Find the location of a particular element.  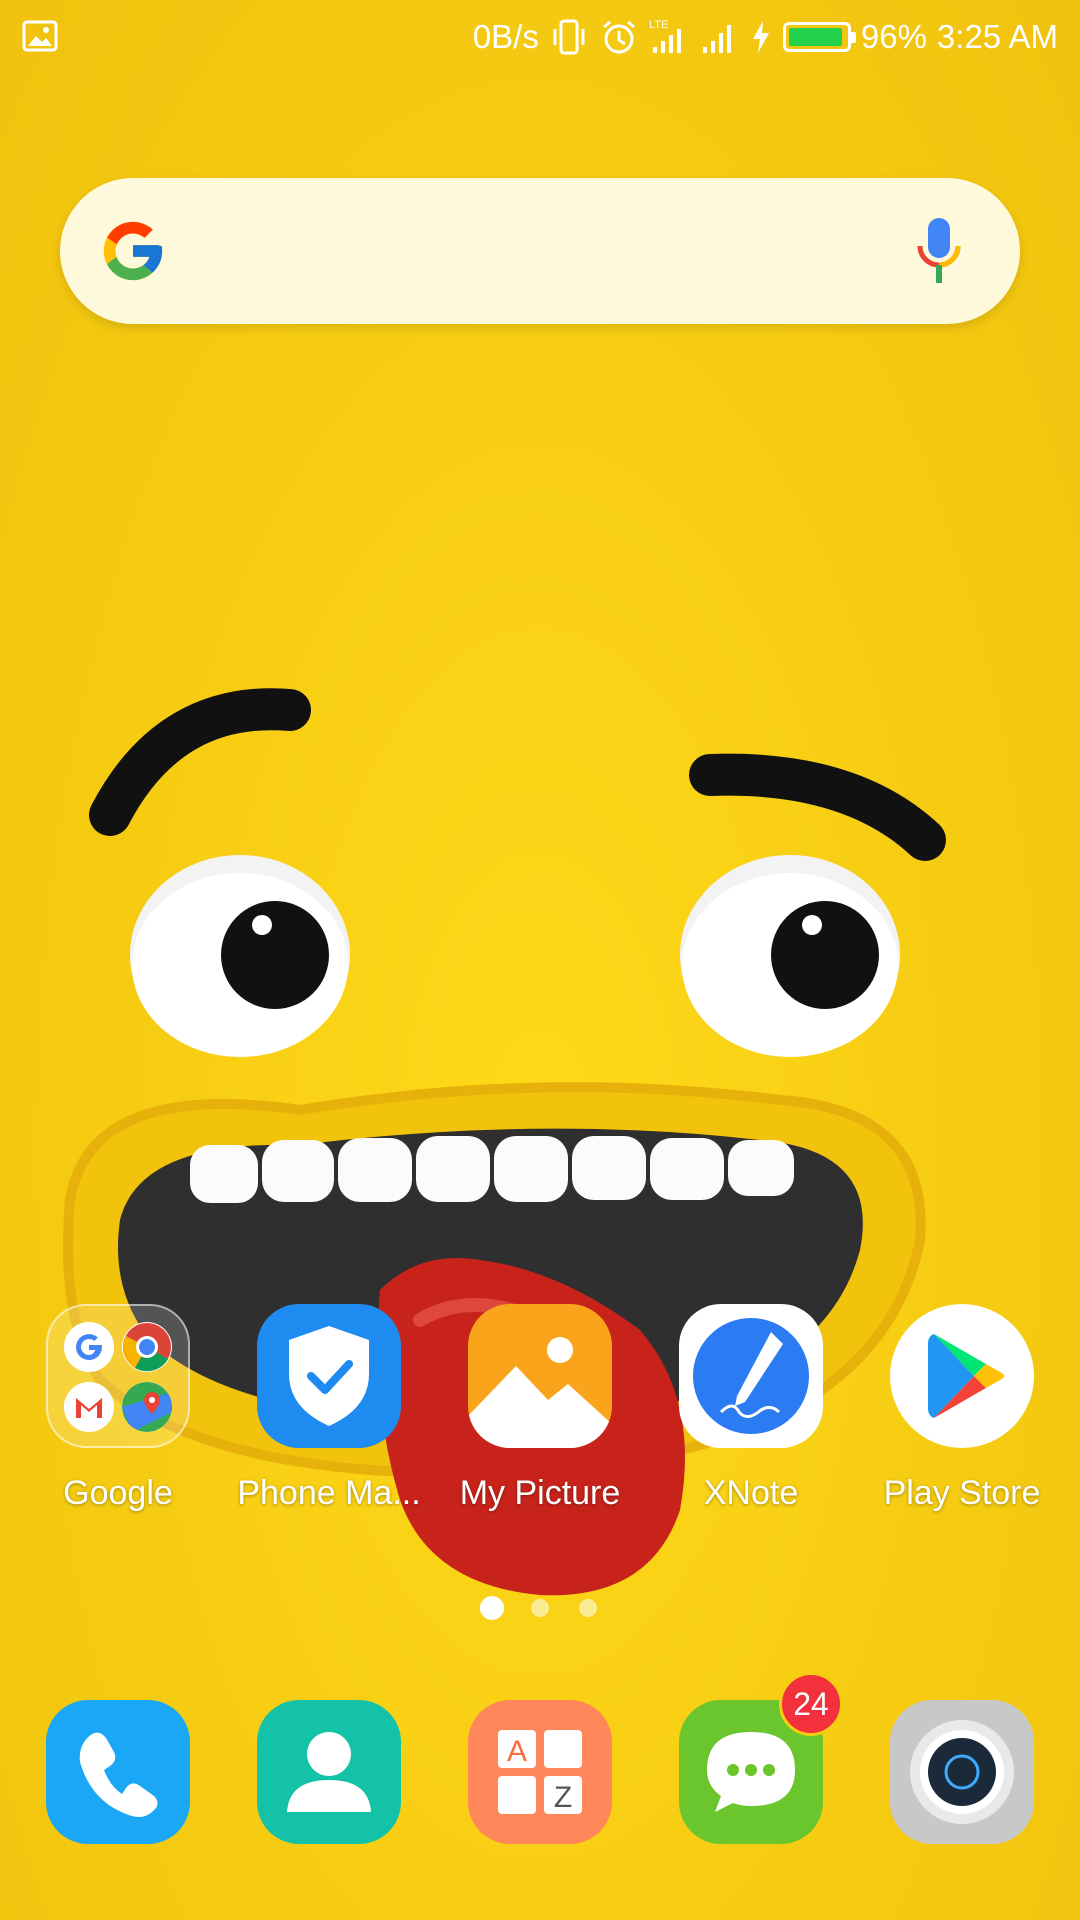

svg-text: Z is located at coordinates (563, 1797).